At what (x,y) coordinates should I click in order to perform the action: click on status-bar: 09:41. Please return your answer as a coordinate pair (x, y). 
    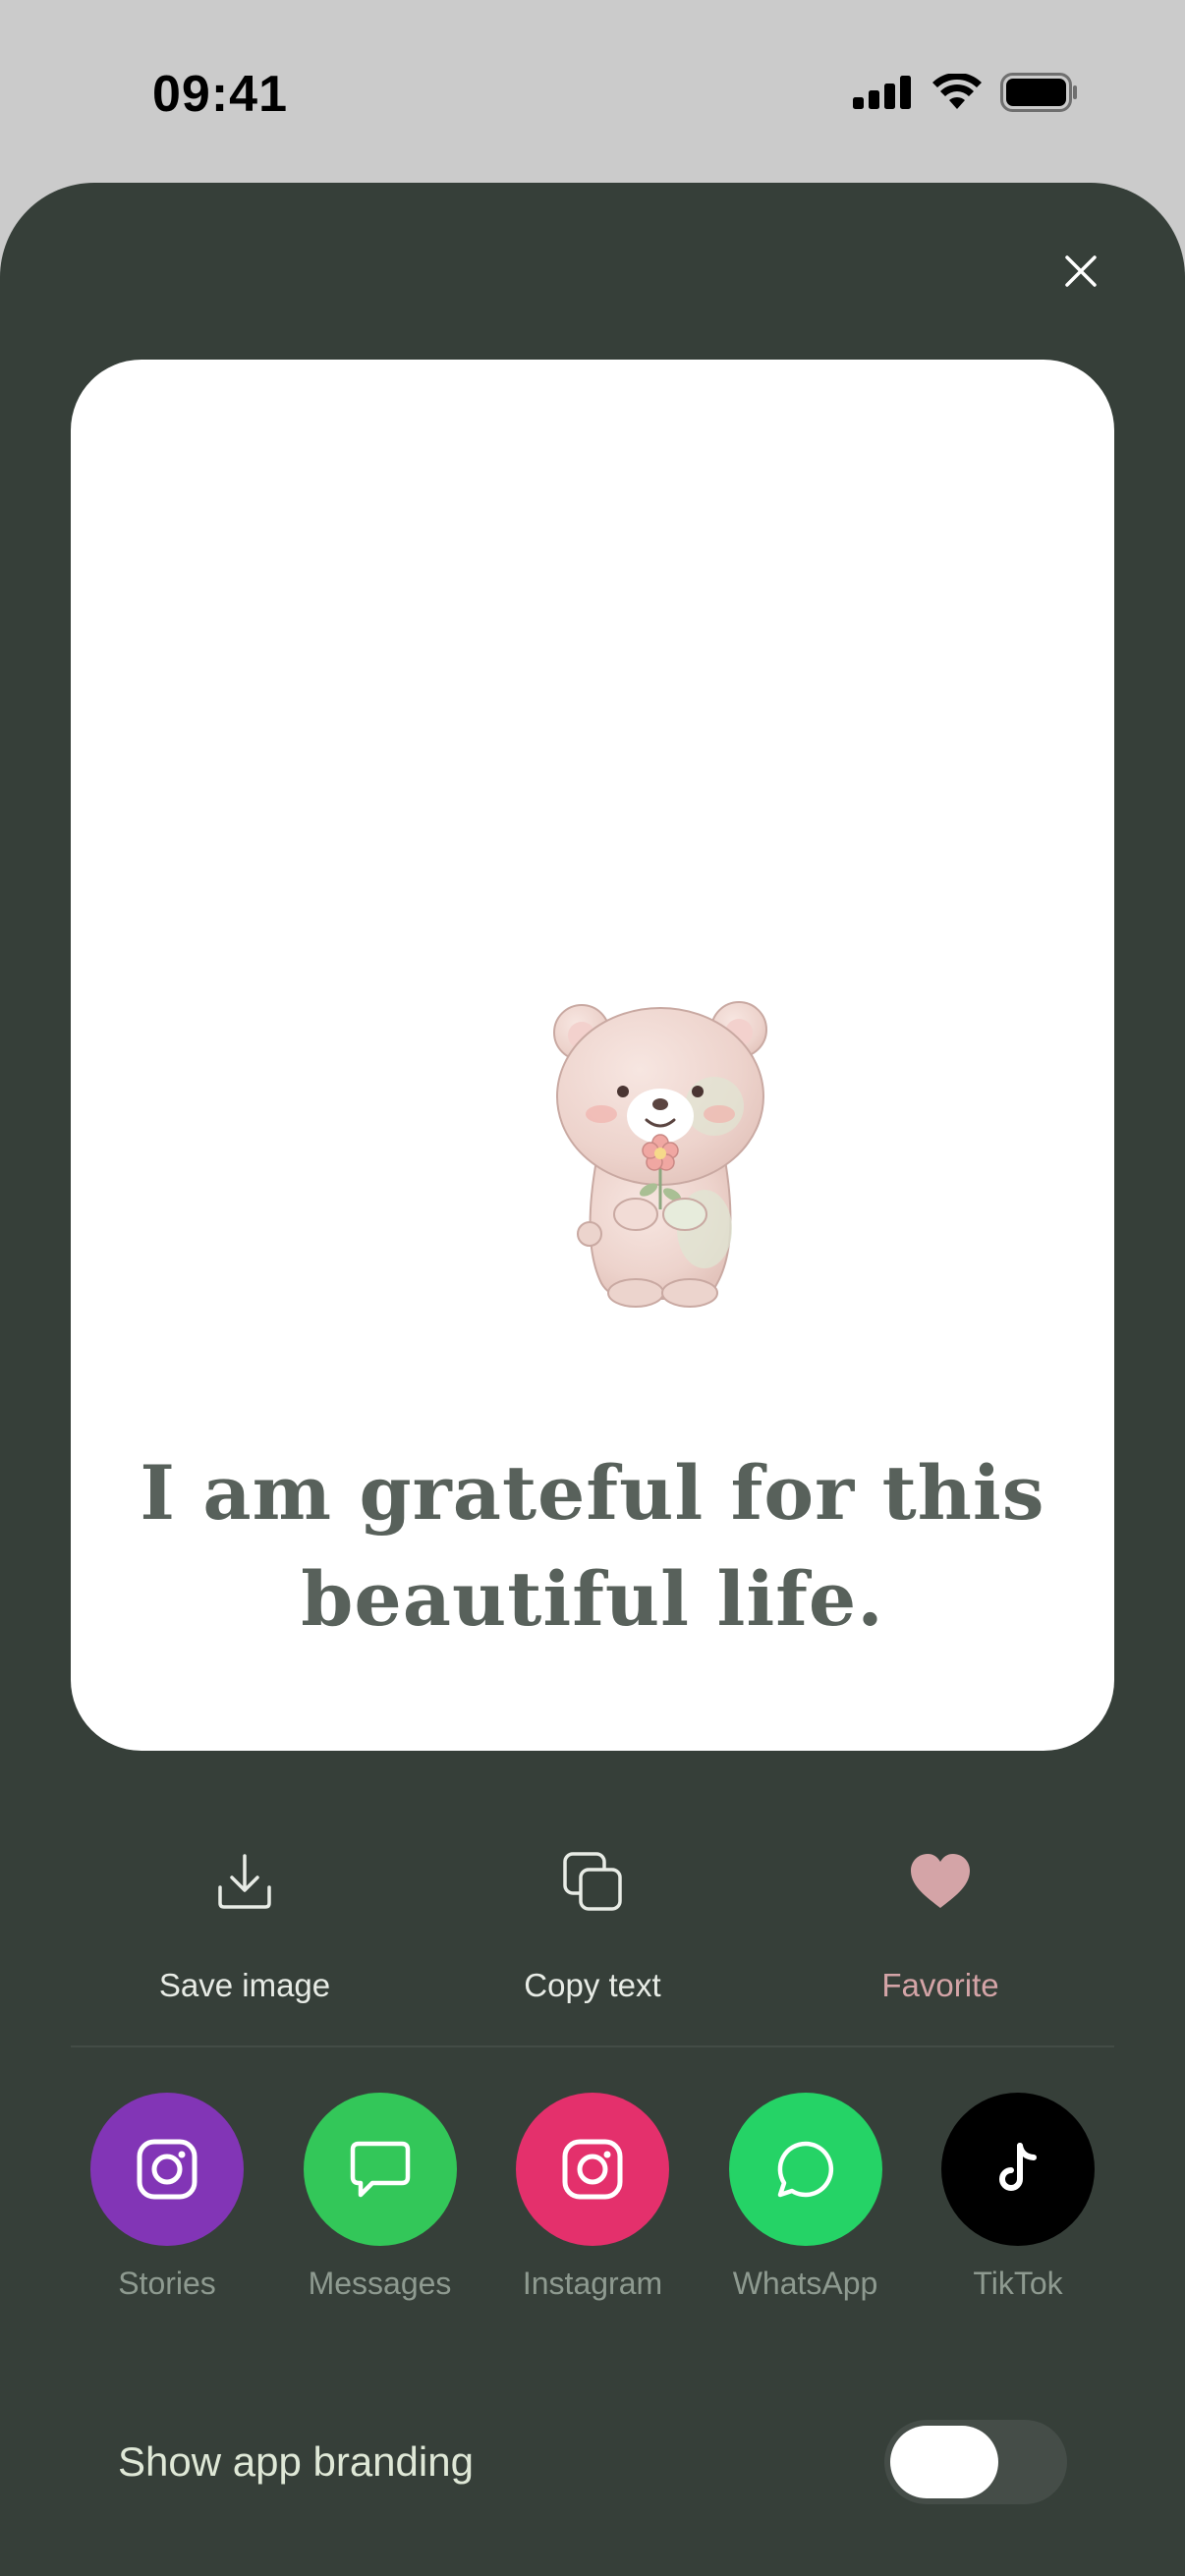
    Looking at the image, I should click on (592, 93).